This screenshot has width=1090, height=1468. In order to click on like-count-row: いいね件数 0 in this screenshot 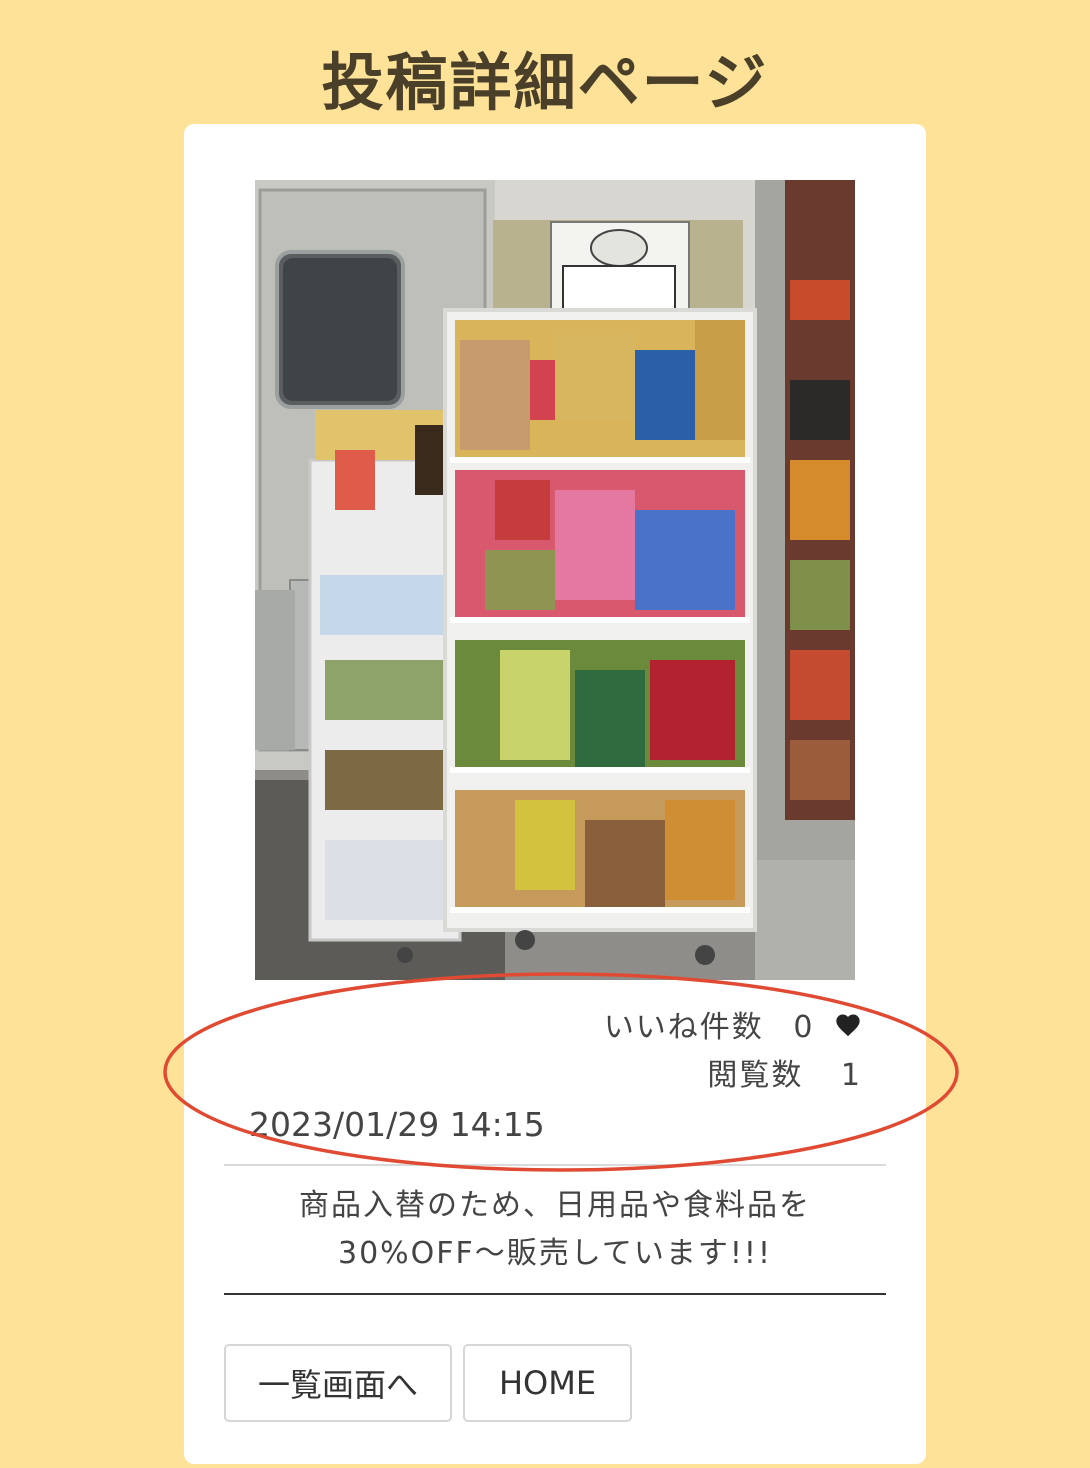, I will do `click(733, 1028)`.